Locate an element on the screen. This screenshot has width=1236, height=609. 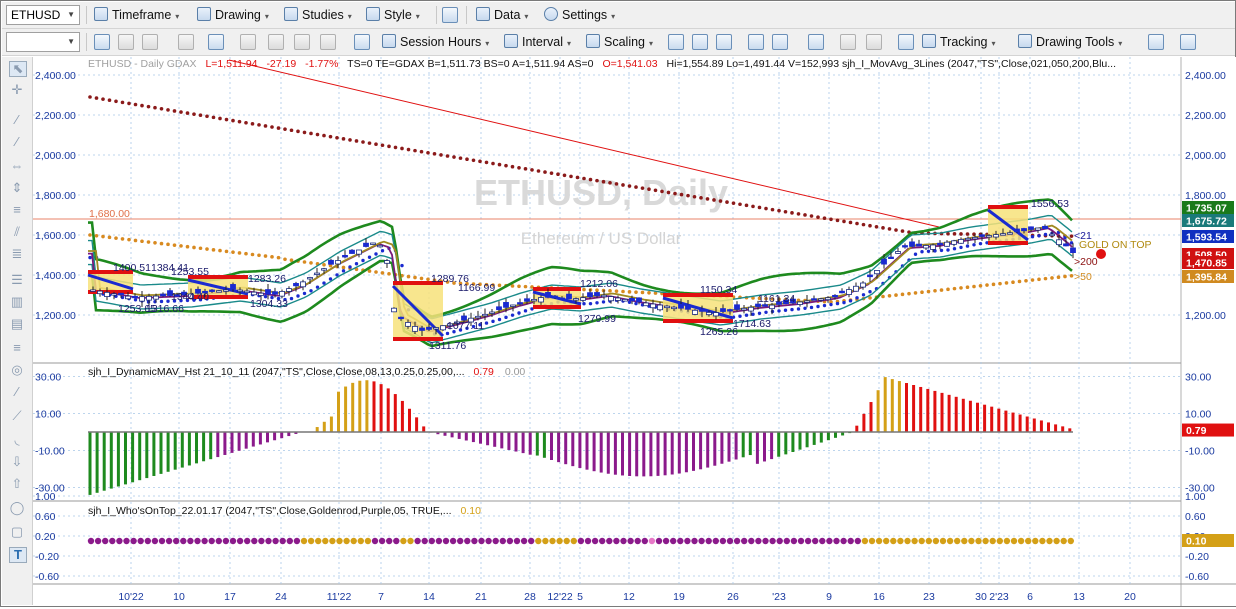
ohlc-icon is located at coordinates (756, 42).